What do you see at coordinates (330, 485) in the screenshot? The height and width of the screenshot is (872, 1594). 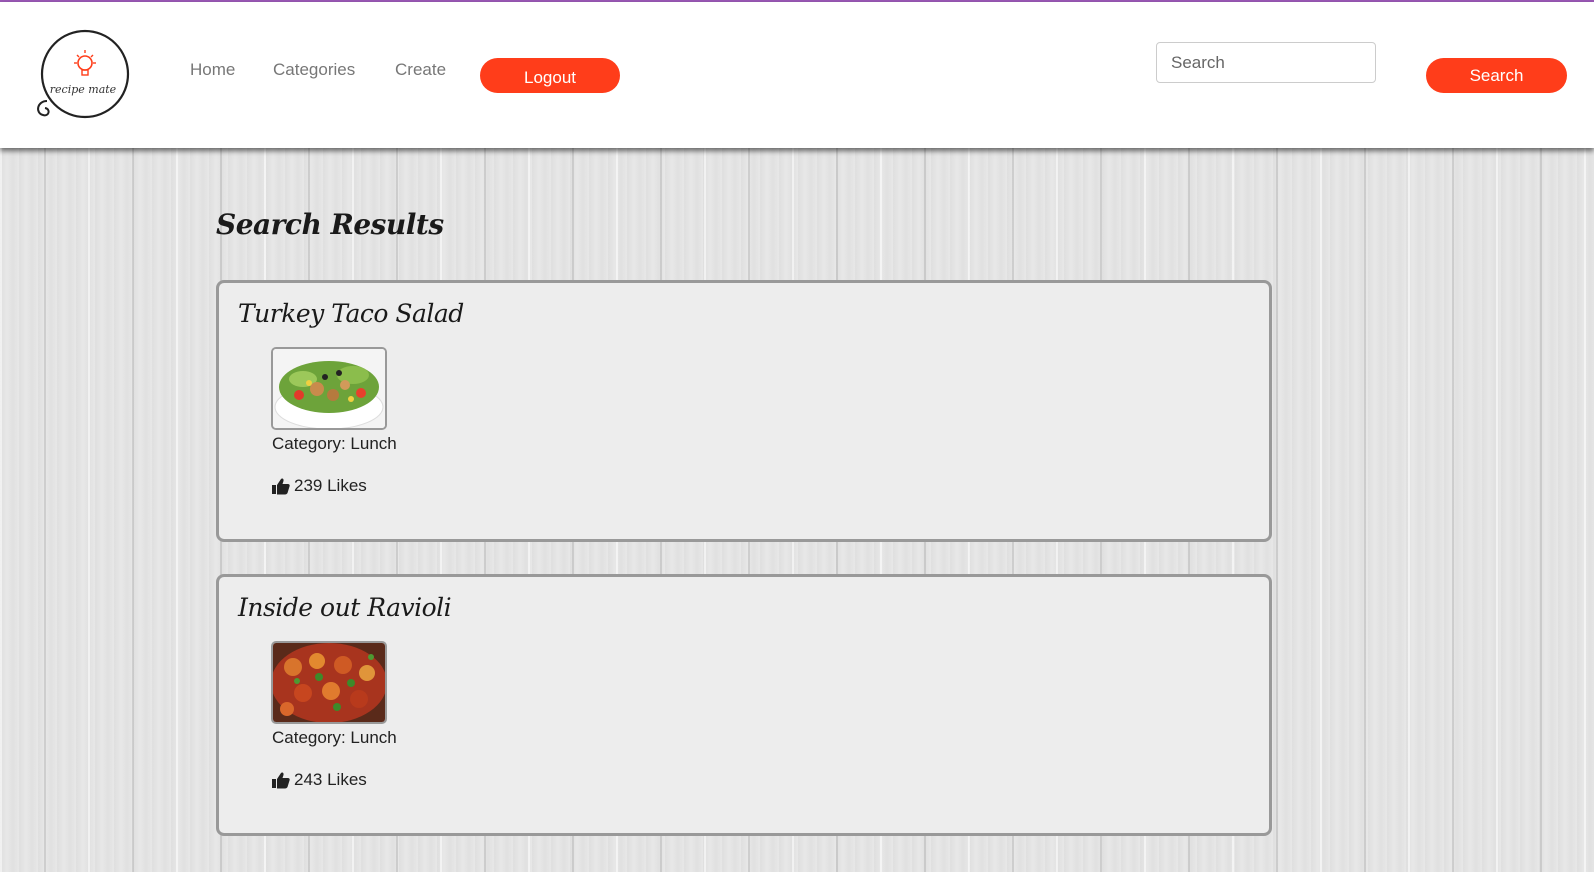 I see `likes-count: 239 Likes` at bounding box center [330, 485].